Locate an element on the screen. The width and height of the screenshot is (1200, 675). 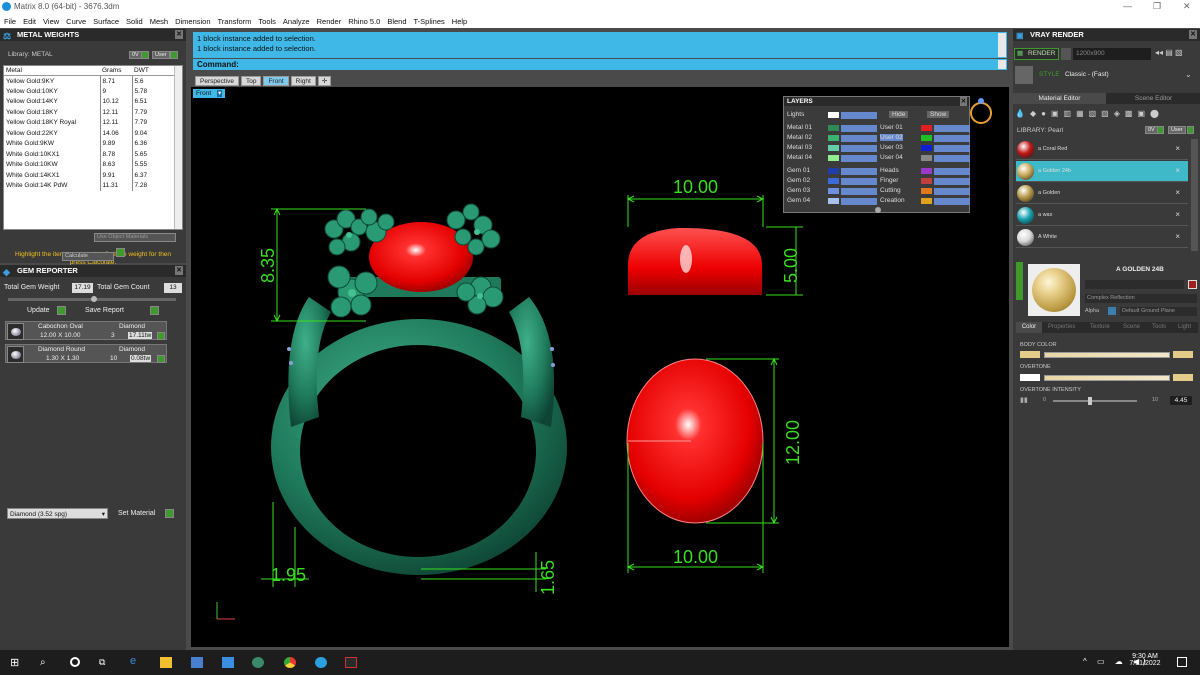
hide-button: Hide is located at coordinates (899, 114).